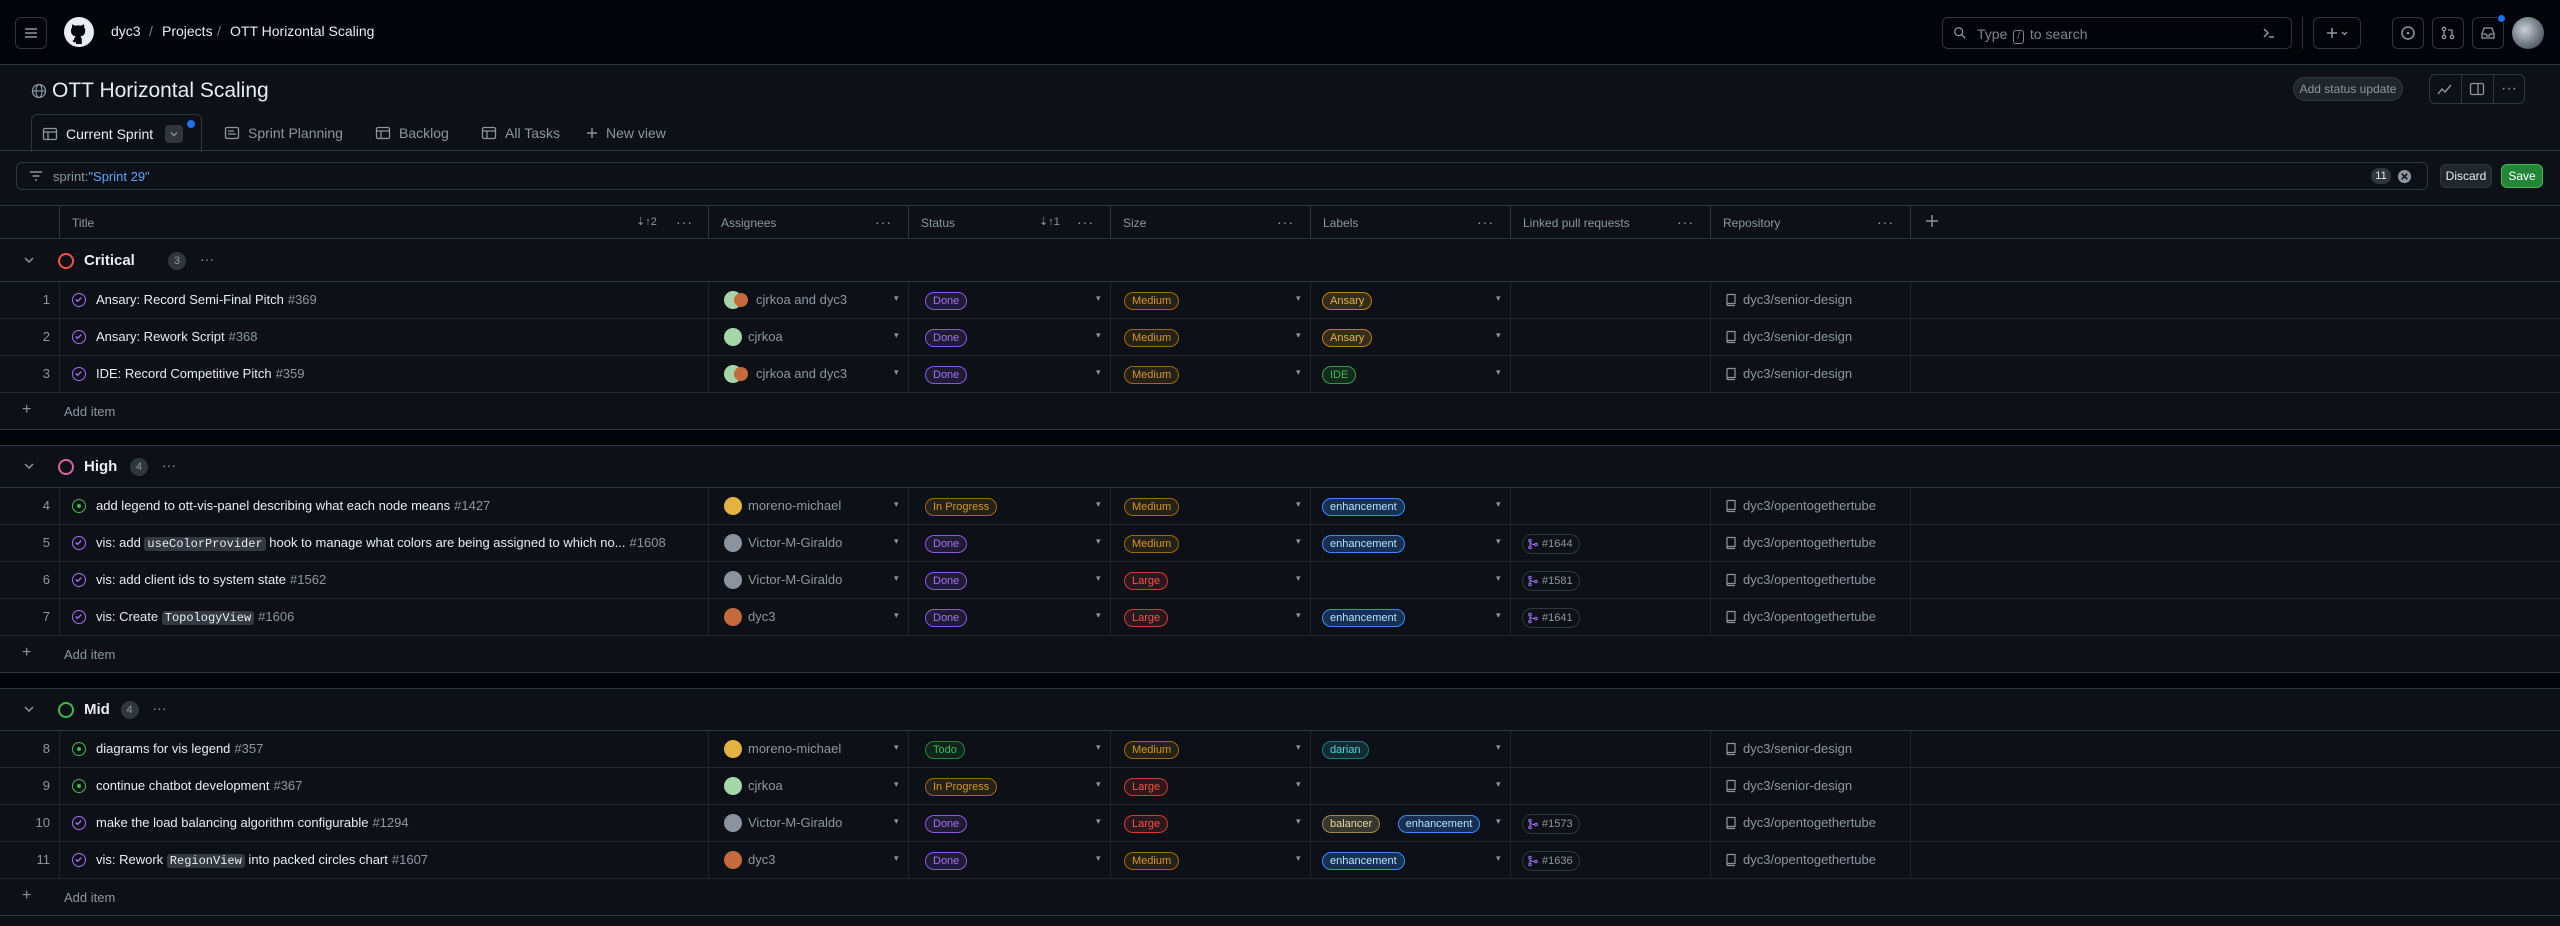 The image size is (2560, 926). Describe the element at coordinates (211, 579) in the screenshot. I see `issue-title-link: vis: add client ids to system state #1562` at that location.